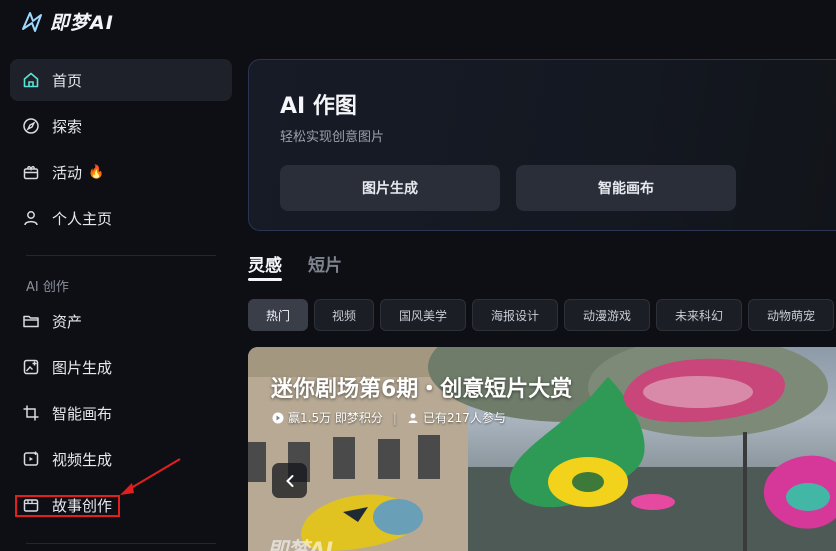  I want to click on sidebar-item-canvas: 智能画布, so click(121, 413).